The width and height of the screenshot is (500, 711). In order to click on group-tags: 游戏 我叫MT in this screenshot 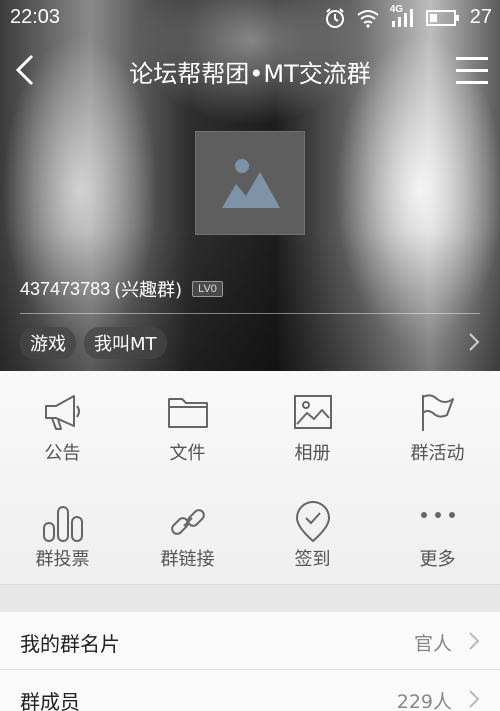, I will do `click(93, 343)`.